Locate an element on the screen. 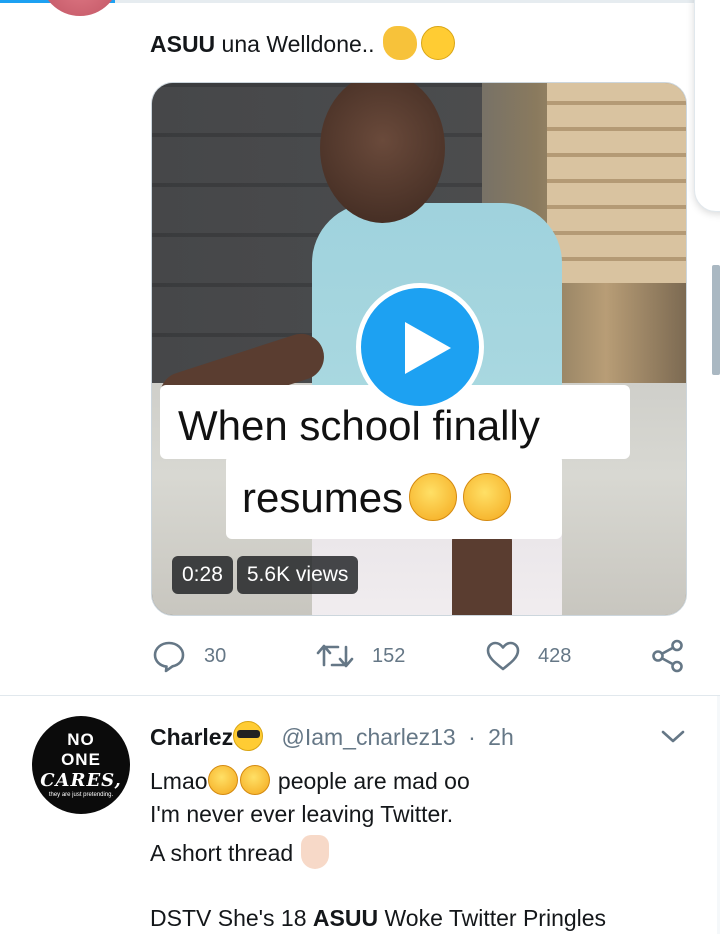 This screenshot has width=720, height=934. heart-icon is located at coordinates (503, 656).